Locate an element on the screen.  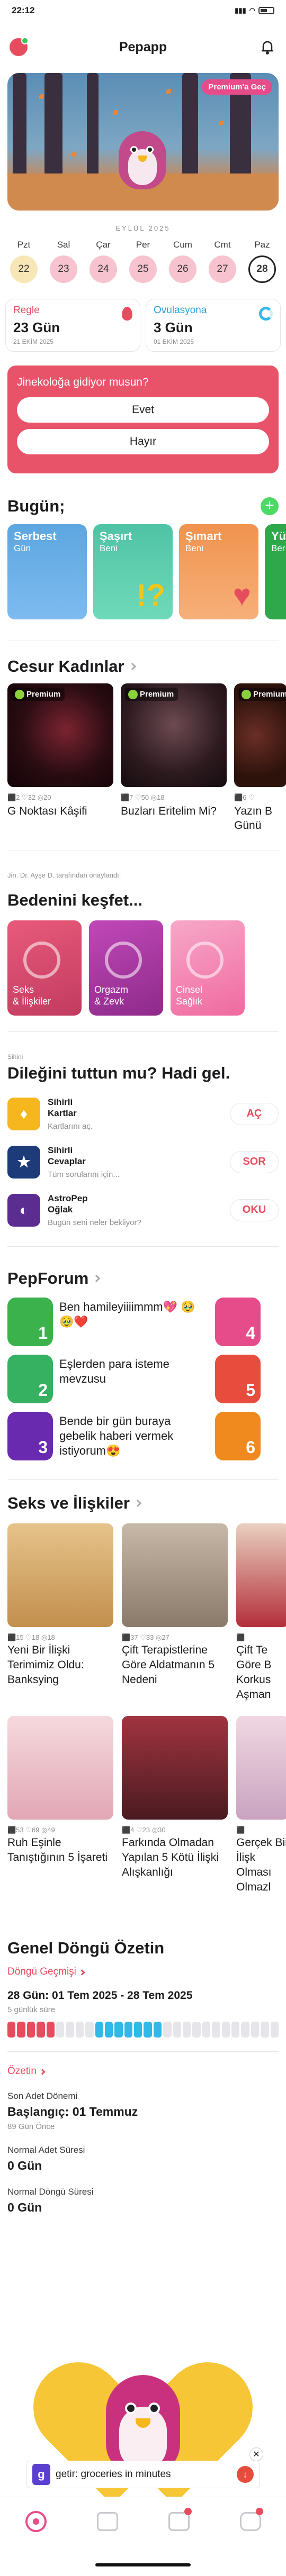
forum-item: 6 is located at coordinates (239, 1436).